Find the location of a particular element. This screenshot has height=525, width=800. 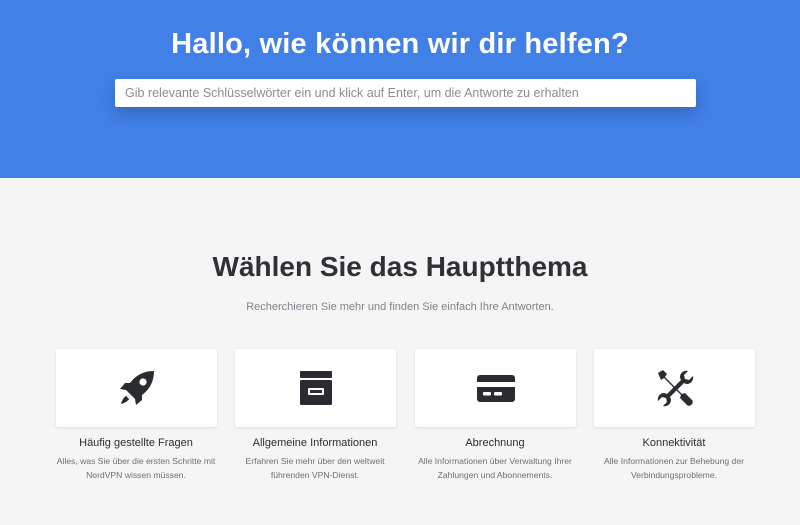

topic-card-billing is located at coordinates (495, 388).